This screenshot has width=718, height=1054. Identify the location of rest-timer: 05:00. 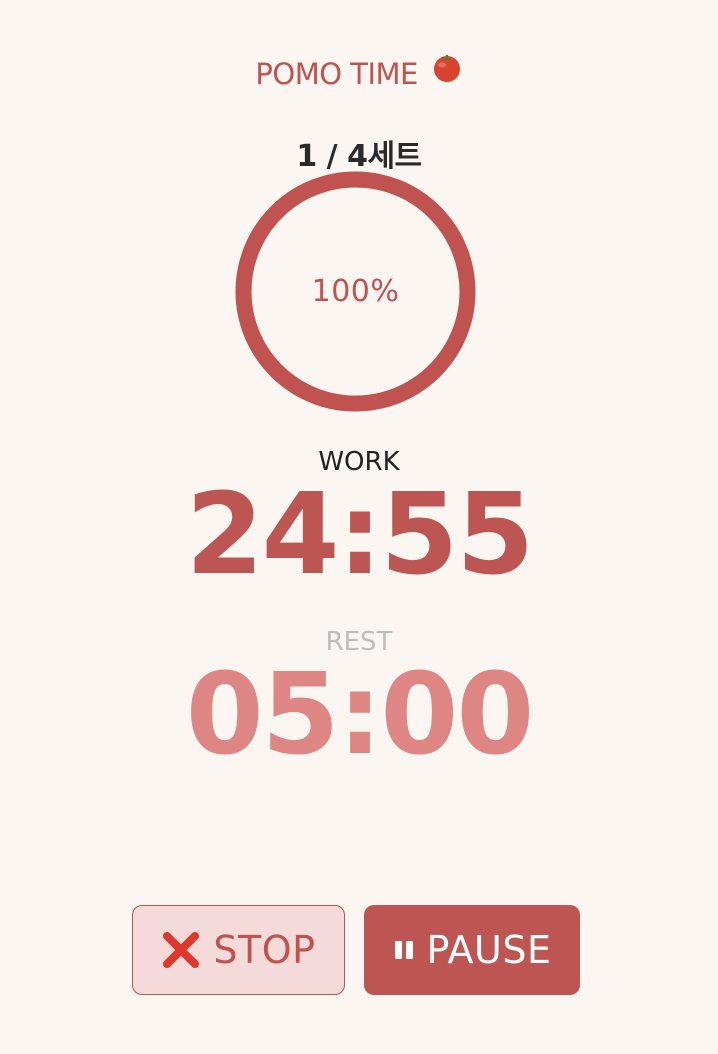
(360, 715).